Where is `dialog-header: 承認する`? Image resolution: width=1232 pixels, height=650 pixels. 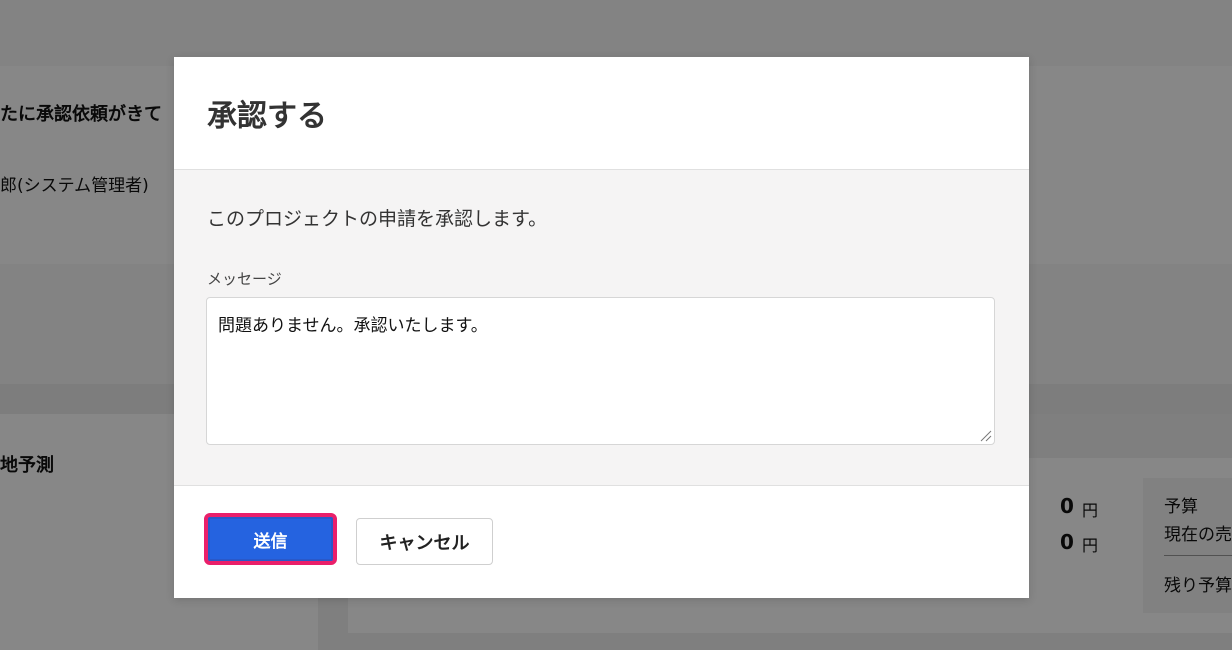
dialog-header: 承認する is located at coordinates (601, 113).